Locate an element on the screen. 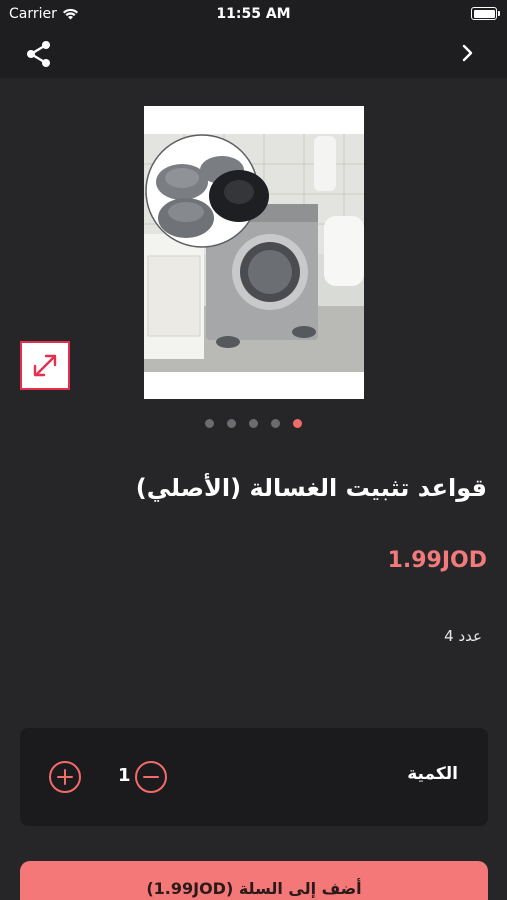  add-to-cart-label: أضف إلى السلة (1.99JOD) is located at coordinates (254, 888).